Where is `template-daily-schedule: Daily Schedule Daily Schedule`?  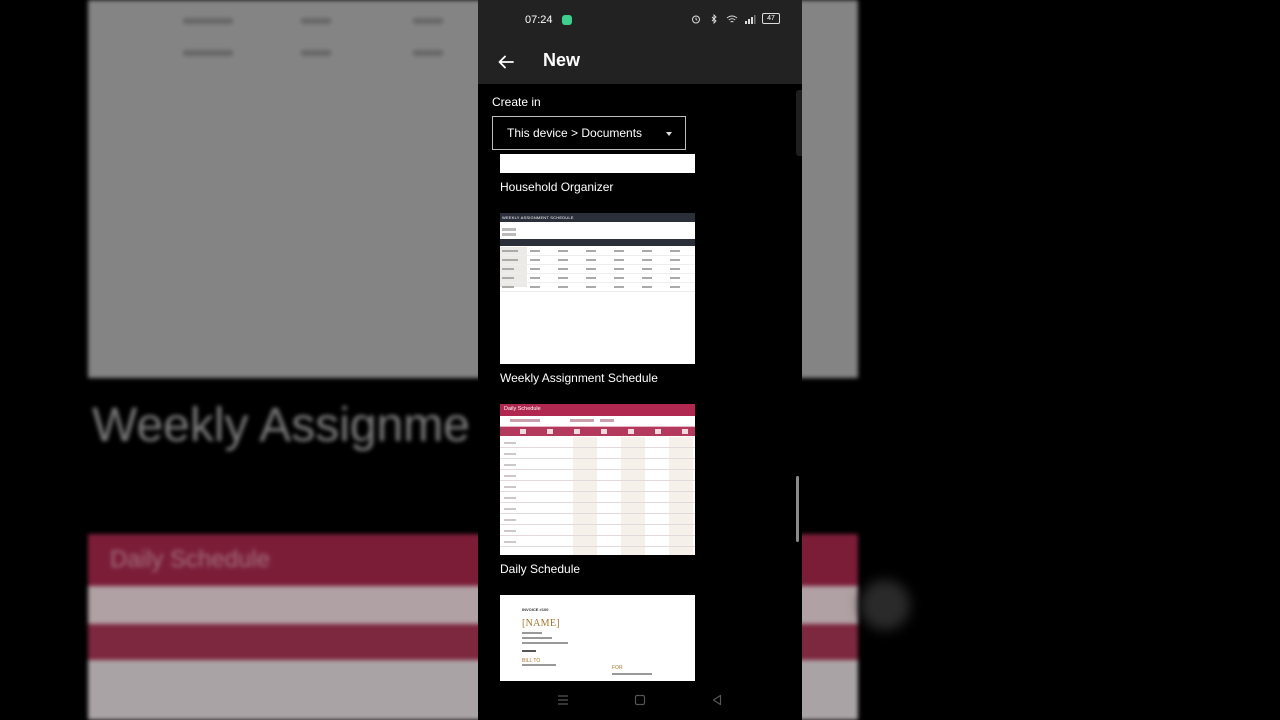 template-daily-schedule: Daily Schedule Daily Schedule is located at coordinates (597, 490).